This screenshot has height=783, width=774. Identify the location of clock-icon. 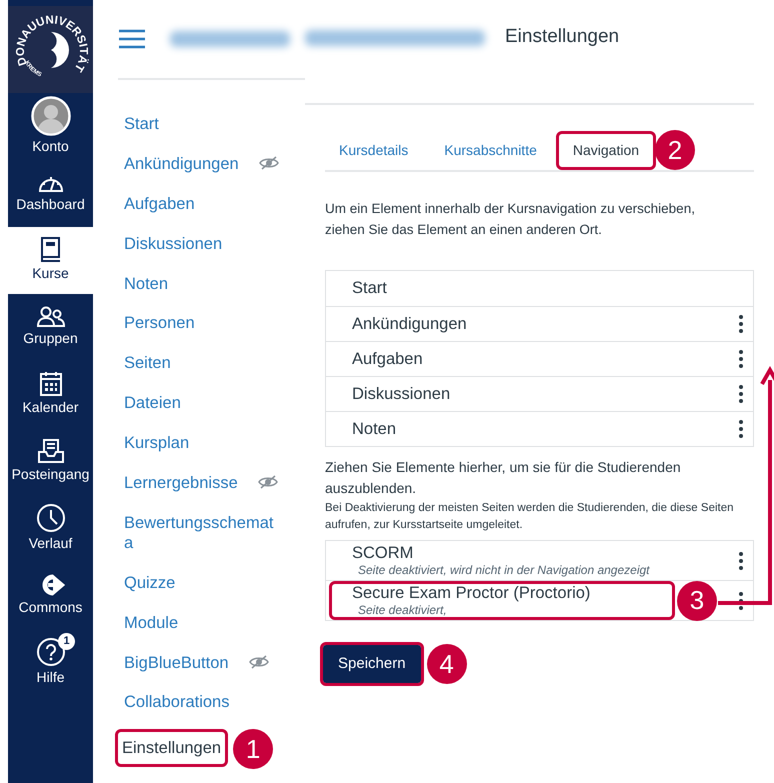
(51, 518).